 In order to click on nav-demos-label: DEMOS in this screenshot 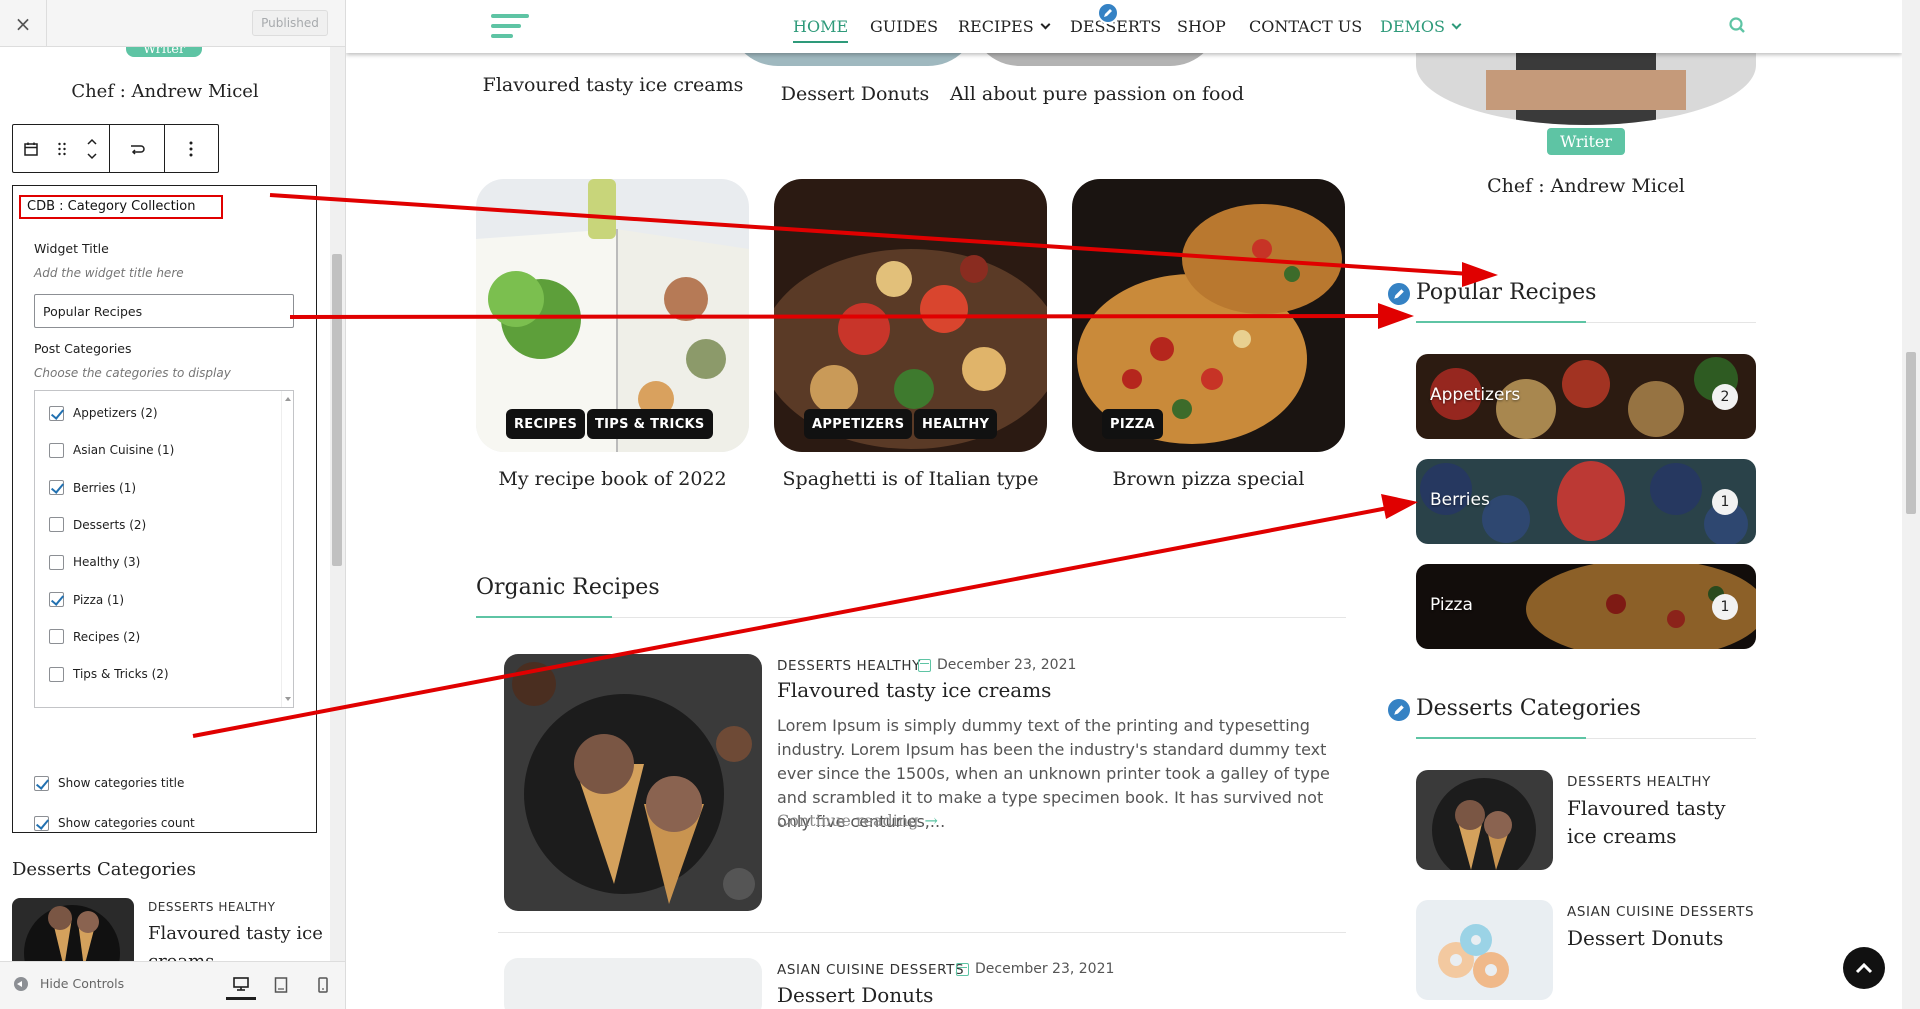, I will do `click(1412, 26)`.